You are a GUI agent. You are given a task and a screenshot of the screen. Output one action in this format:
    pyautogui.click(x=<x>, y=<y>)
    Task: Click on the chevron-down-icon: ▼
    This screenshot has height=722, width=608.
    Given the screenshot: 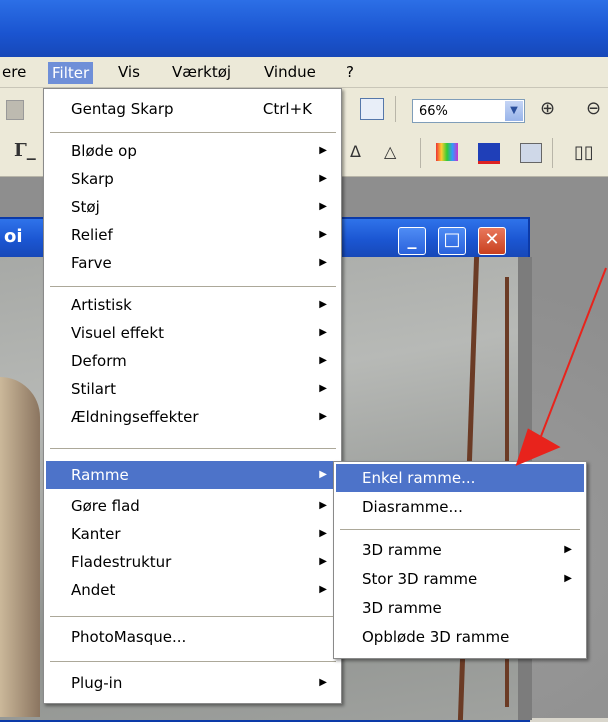 What is the action you would take?
    pyautogui.click(x=514, y=111)
    